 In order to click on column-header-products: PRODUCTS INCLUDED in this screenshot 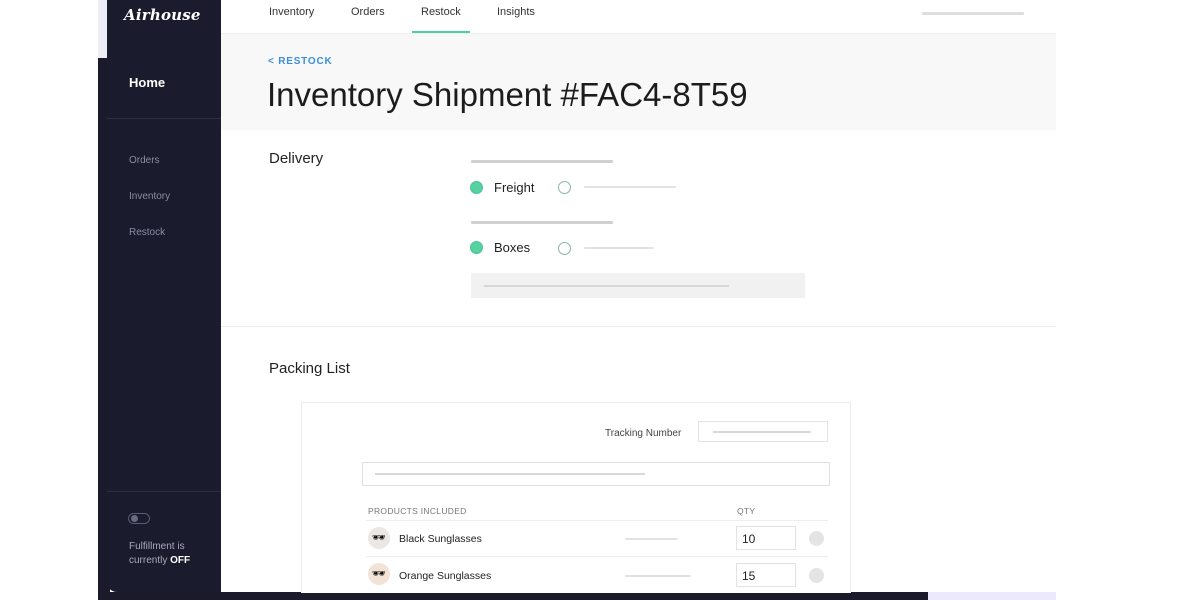, I will do `click(417, 511)`.